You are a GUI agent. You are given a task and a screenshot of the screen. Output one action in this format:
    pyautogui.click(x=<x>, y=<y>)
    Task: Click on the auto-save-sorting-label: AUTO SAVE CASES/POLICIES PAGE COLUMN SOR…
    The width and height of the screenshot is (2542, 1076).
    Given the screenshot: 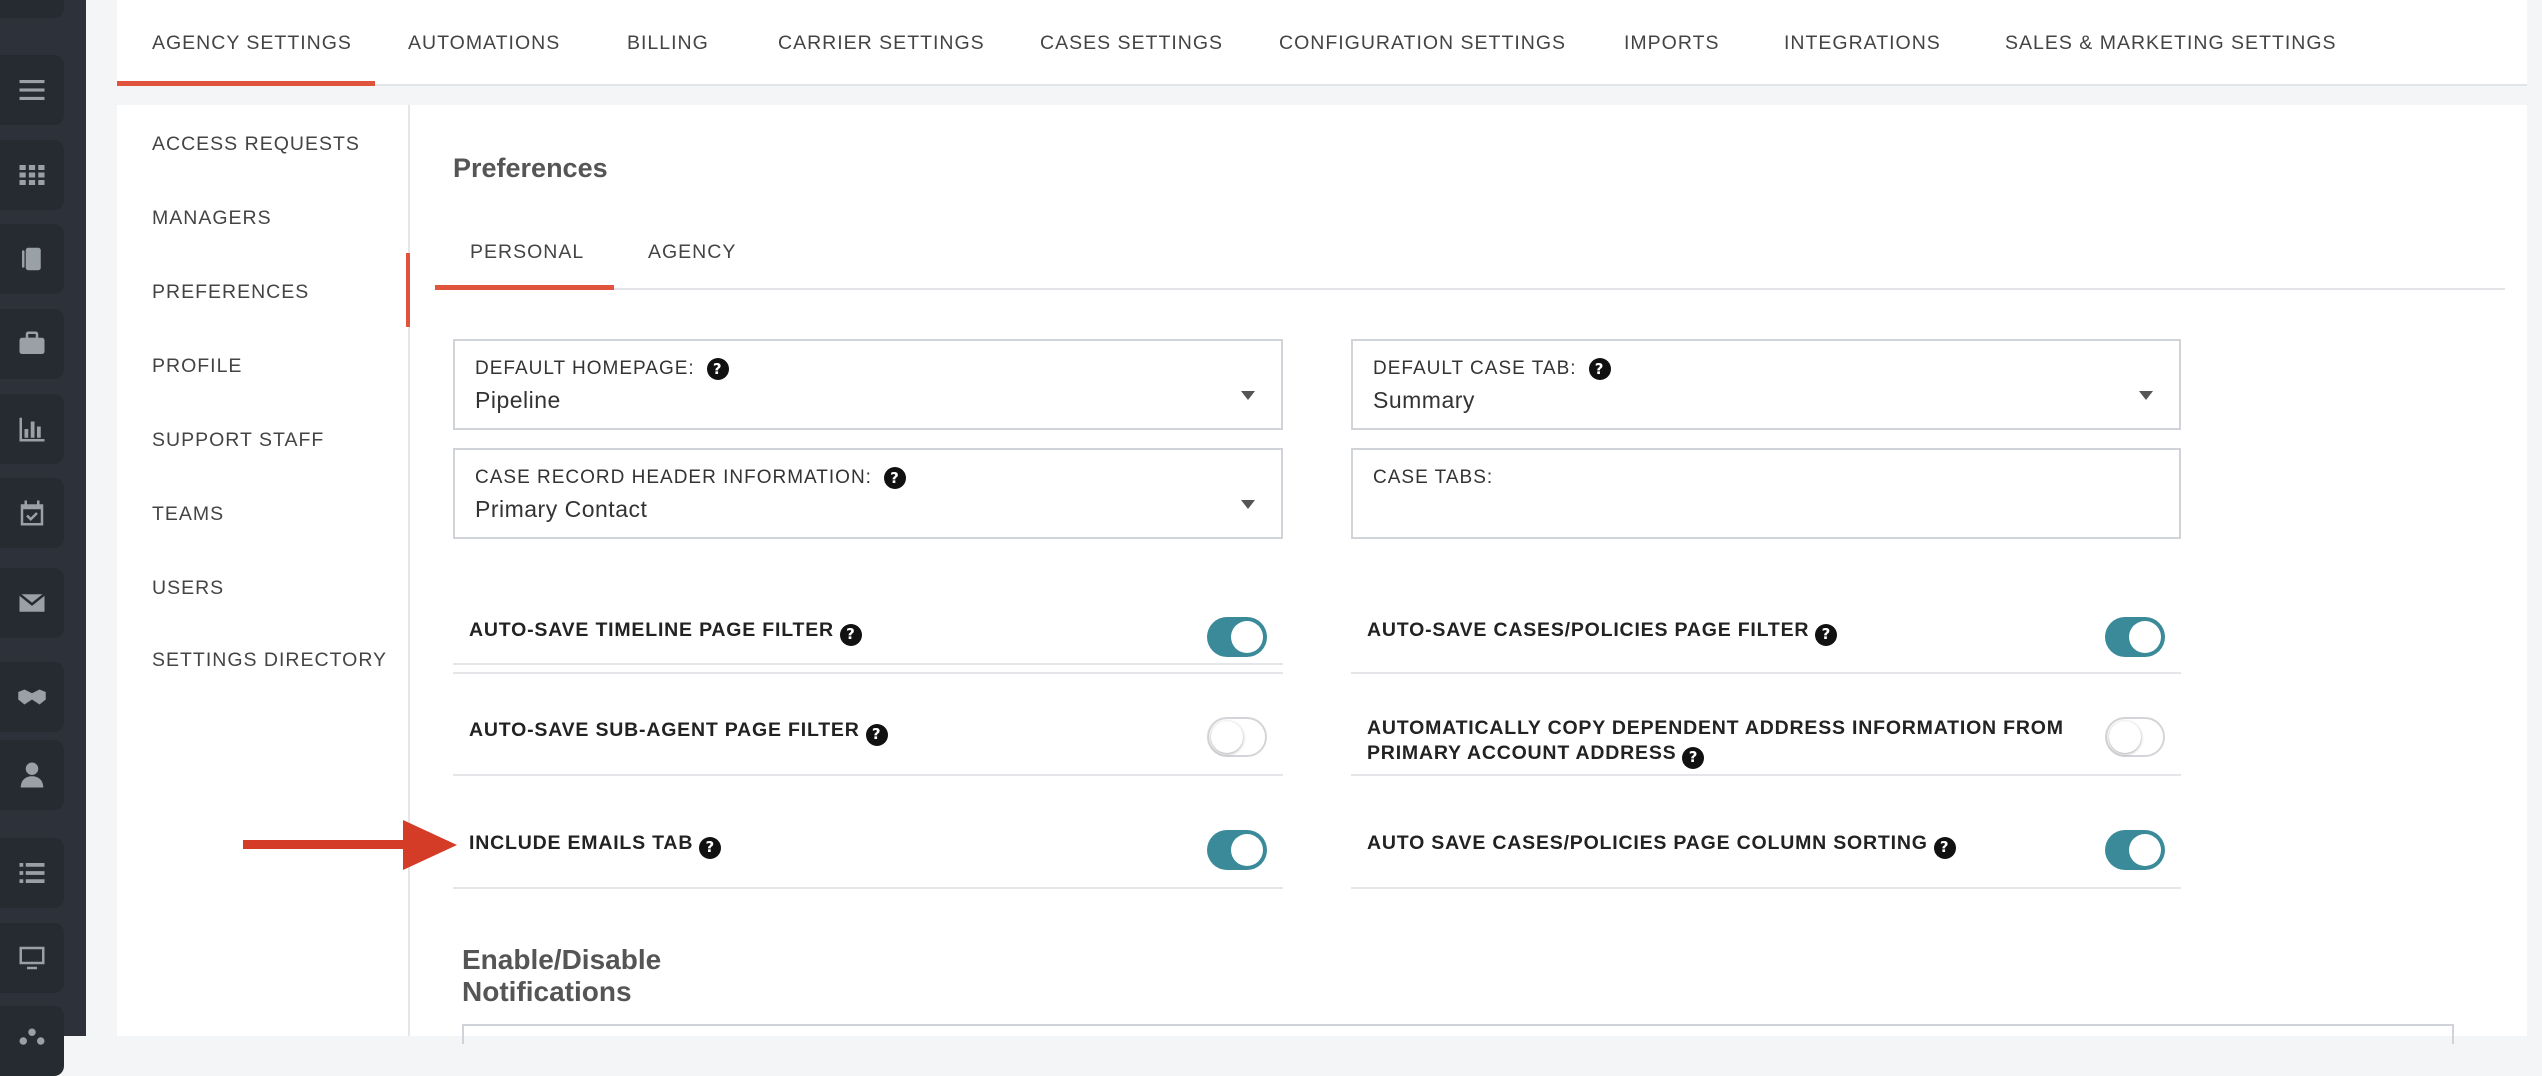 What is the action you would take?
    pyautogui.click(x=1647, y=843)
    